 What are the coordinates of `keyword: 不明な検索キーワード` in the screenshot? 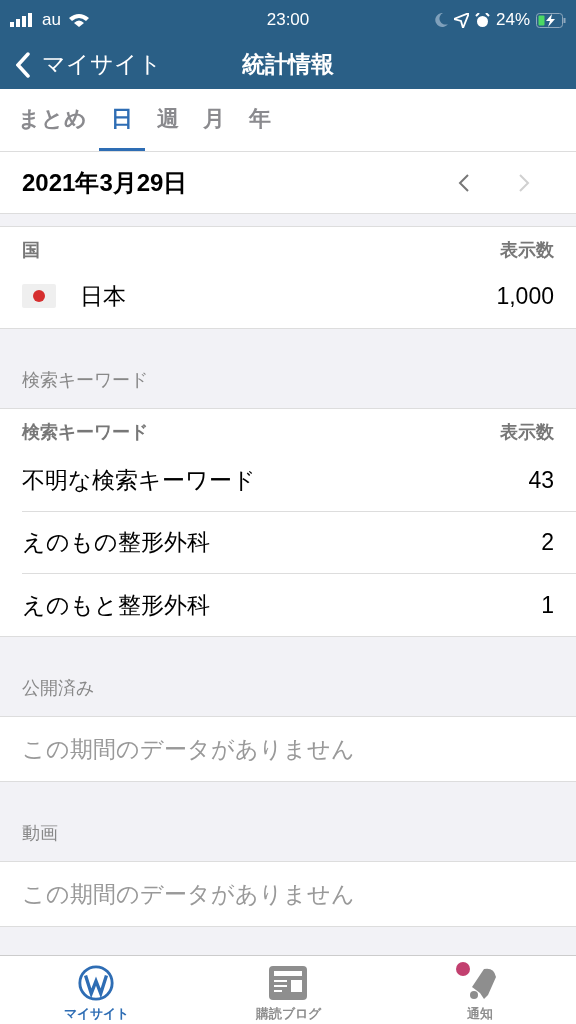 It's located at (139, 481).